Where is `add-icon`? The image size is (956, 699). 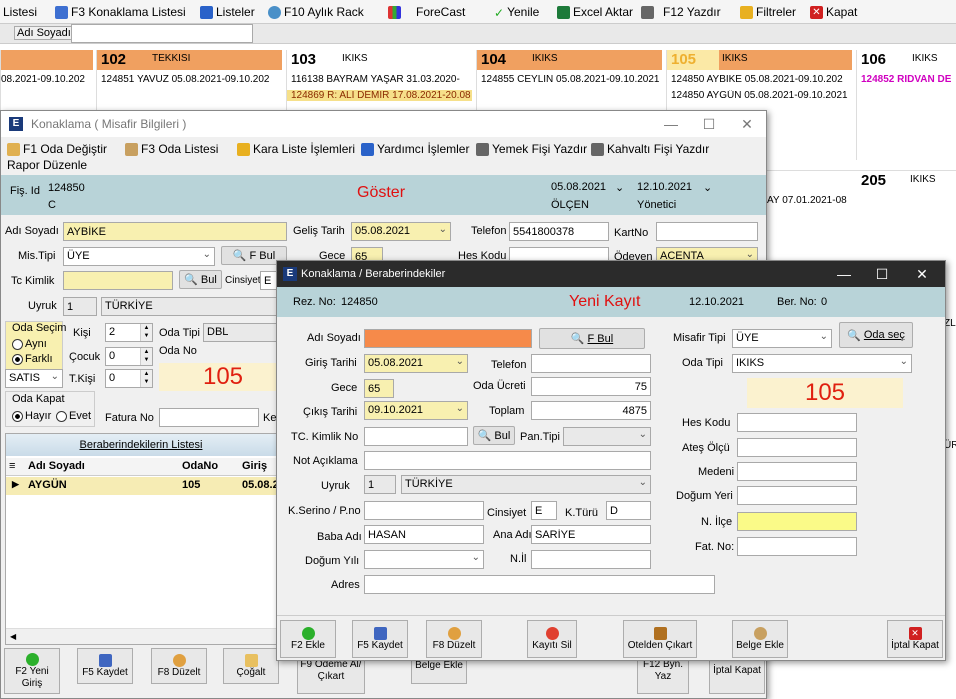 add-icon is located at coordinates (308, 633).